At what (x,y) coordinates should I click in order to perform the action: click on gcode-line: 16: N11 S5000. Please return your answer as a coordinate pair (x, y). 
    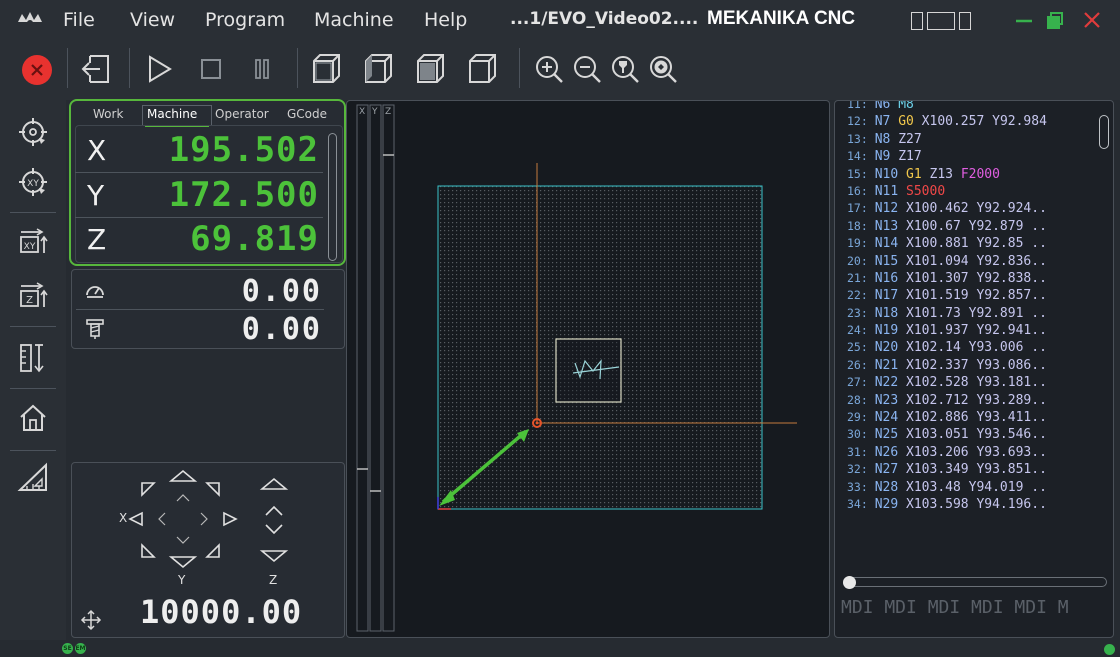
    Looking at the image, I should click on (970, 192).